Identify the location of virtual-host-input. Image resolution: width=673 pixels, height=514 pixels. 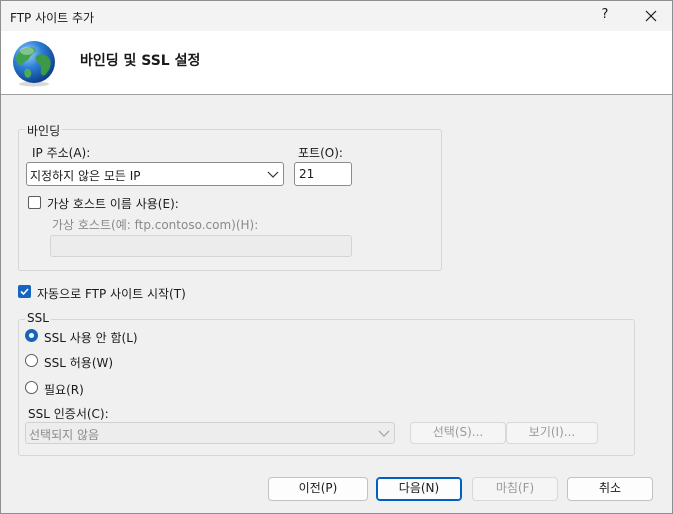
(201, 246).